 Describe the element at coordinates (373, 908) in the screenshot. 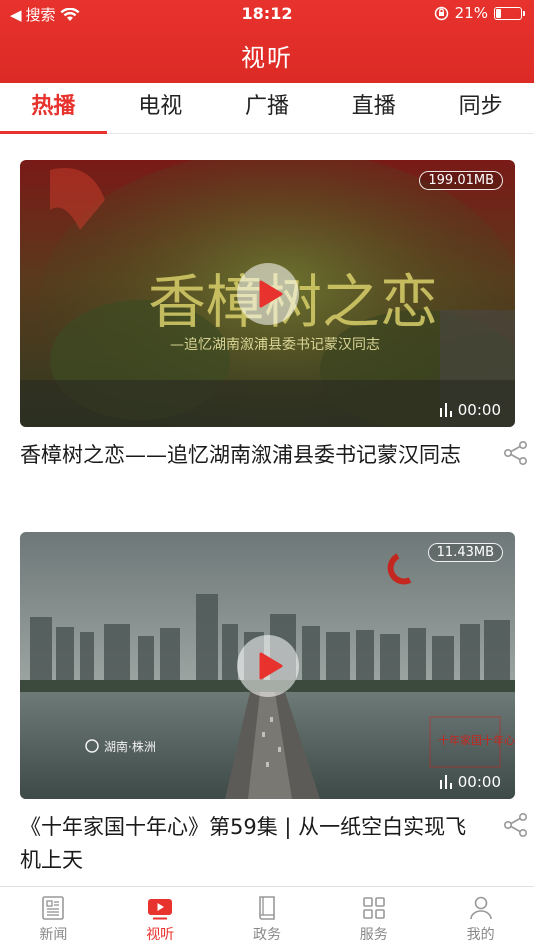

I see `grid-icon` at that location.